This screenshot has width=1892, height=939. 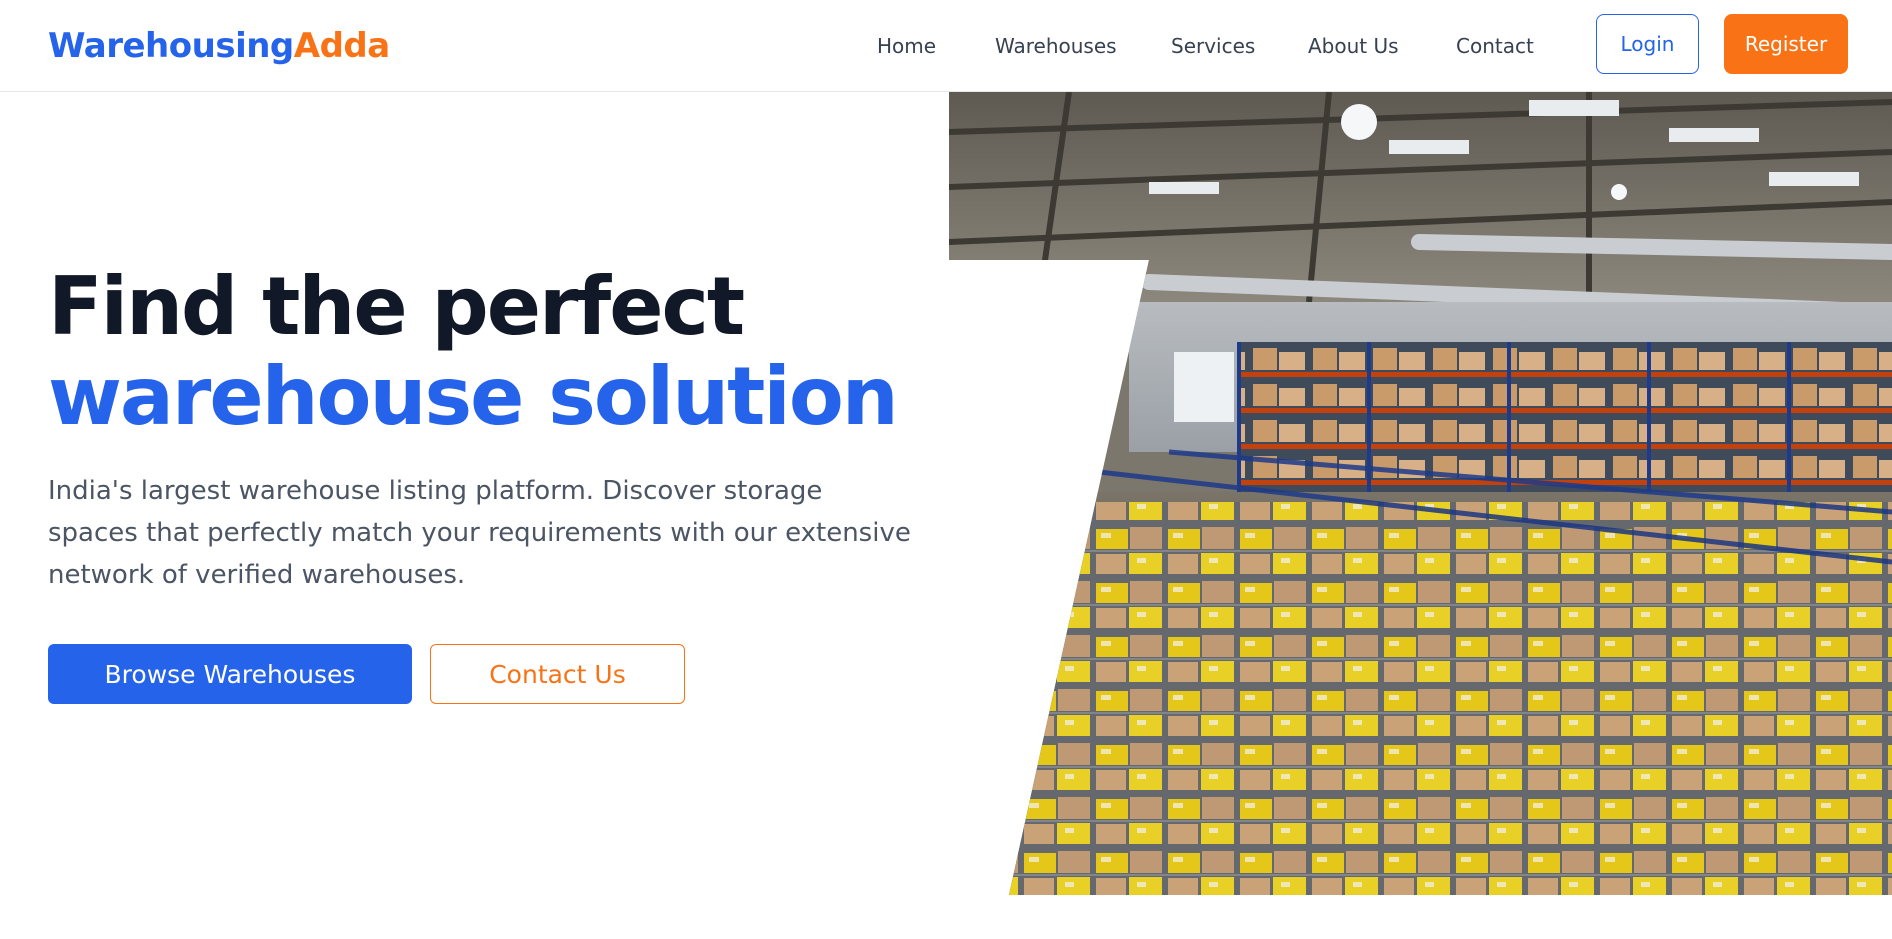 What do you see at coordinates (1647, 44) in the screenshot?
I see `login-button: Login` at bounding box center [1647, 44].